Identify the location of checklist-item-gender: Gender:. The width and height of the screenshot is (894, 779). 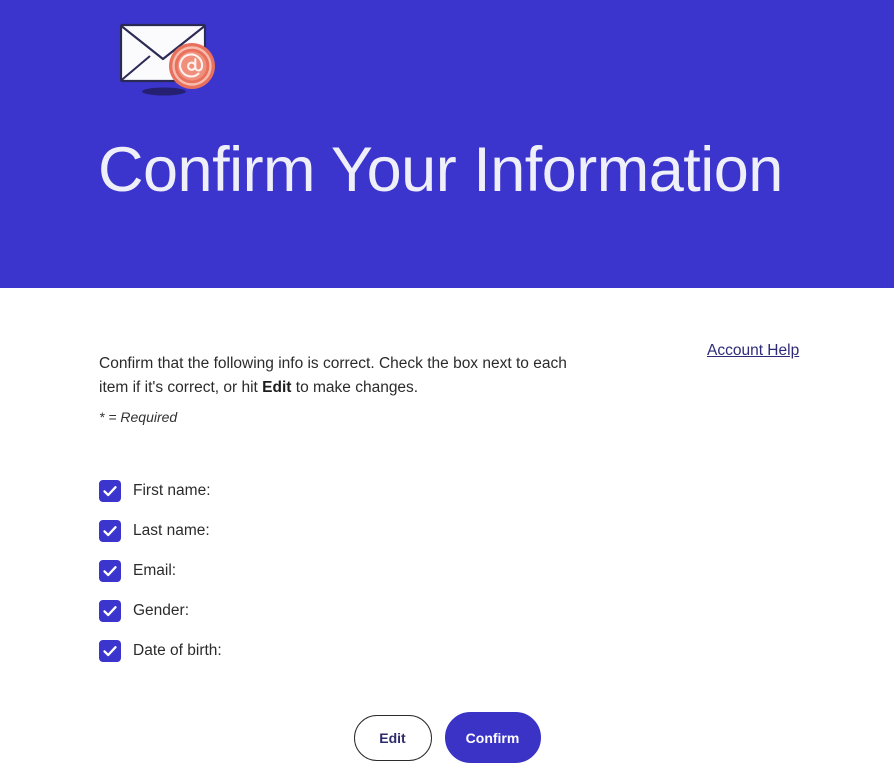
(359, 611).